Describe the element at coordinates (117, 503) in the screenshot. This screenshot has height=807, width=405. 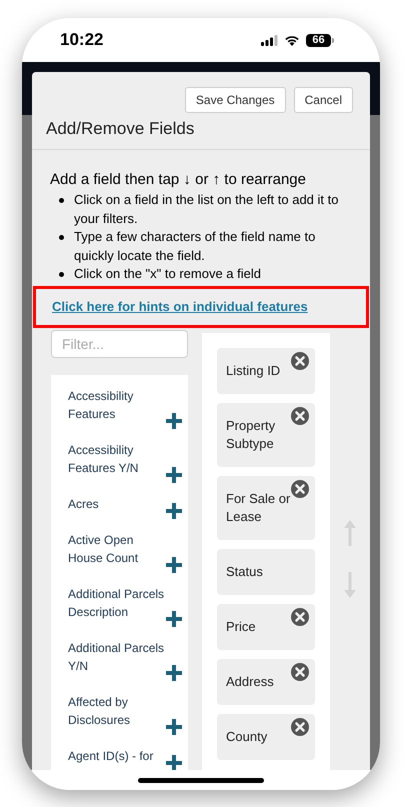
I see `field-option: Acres` at that location.